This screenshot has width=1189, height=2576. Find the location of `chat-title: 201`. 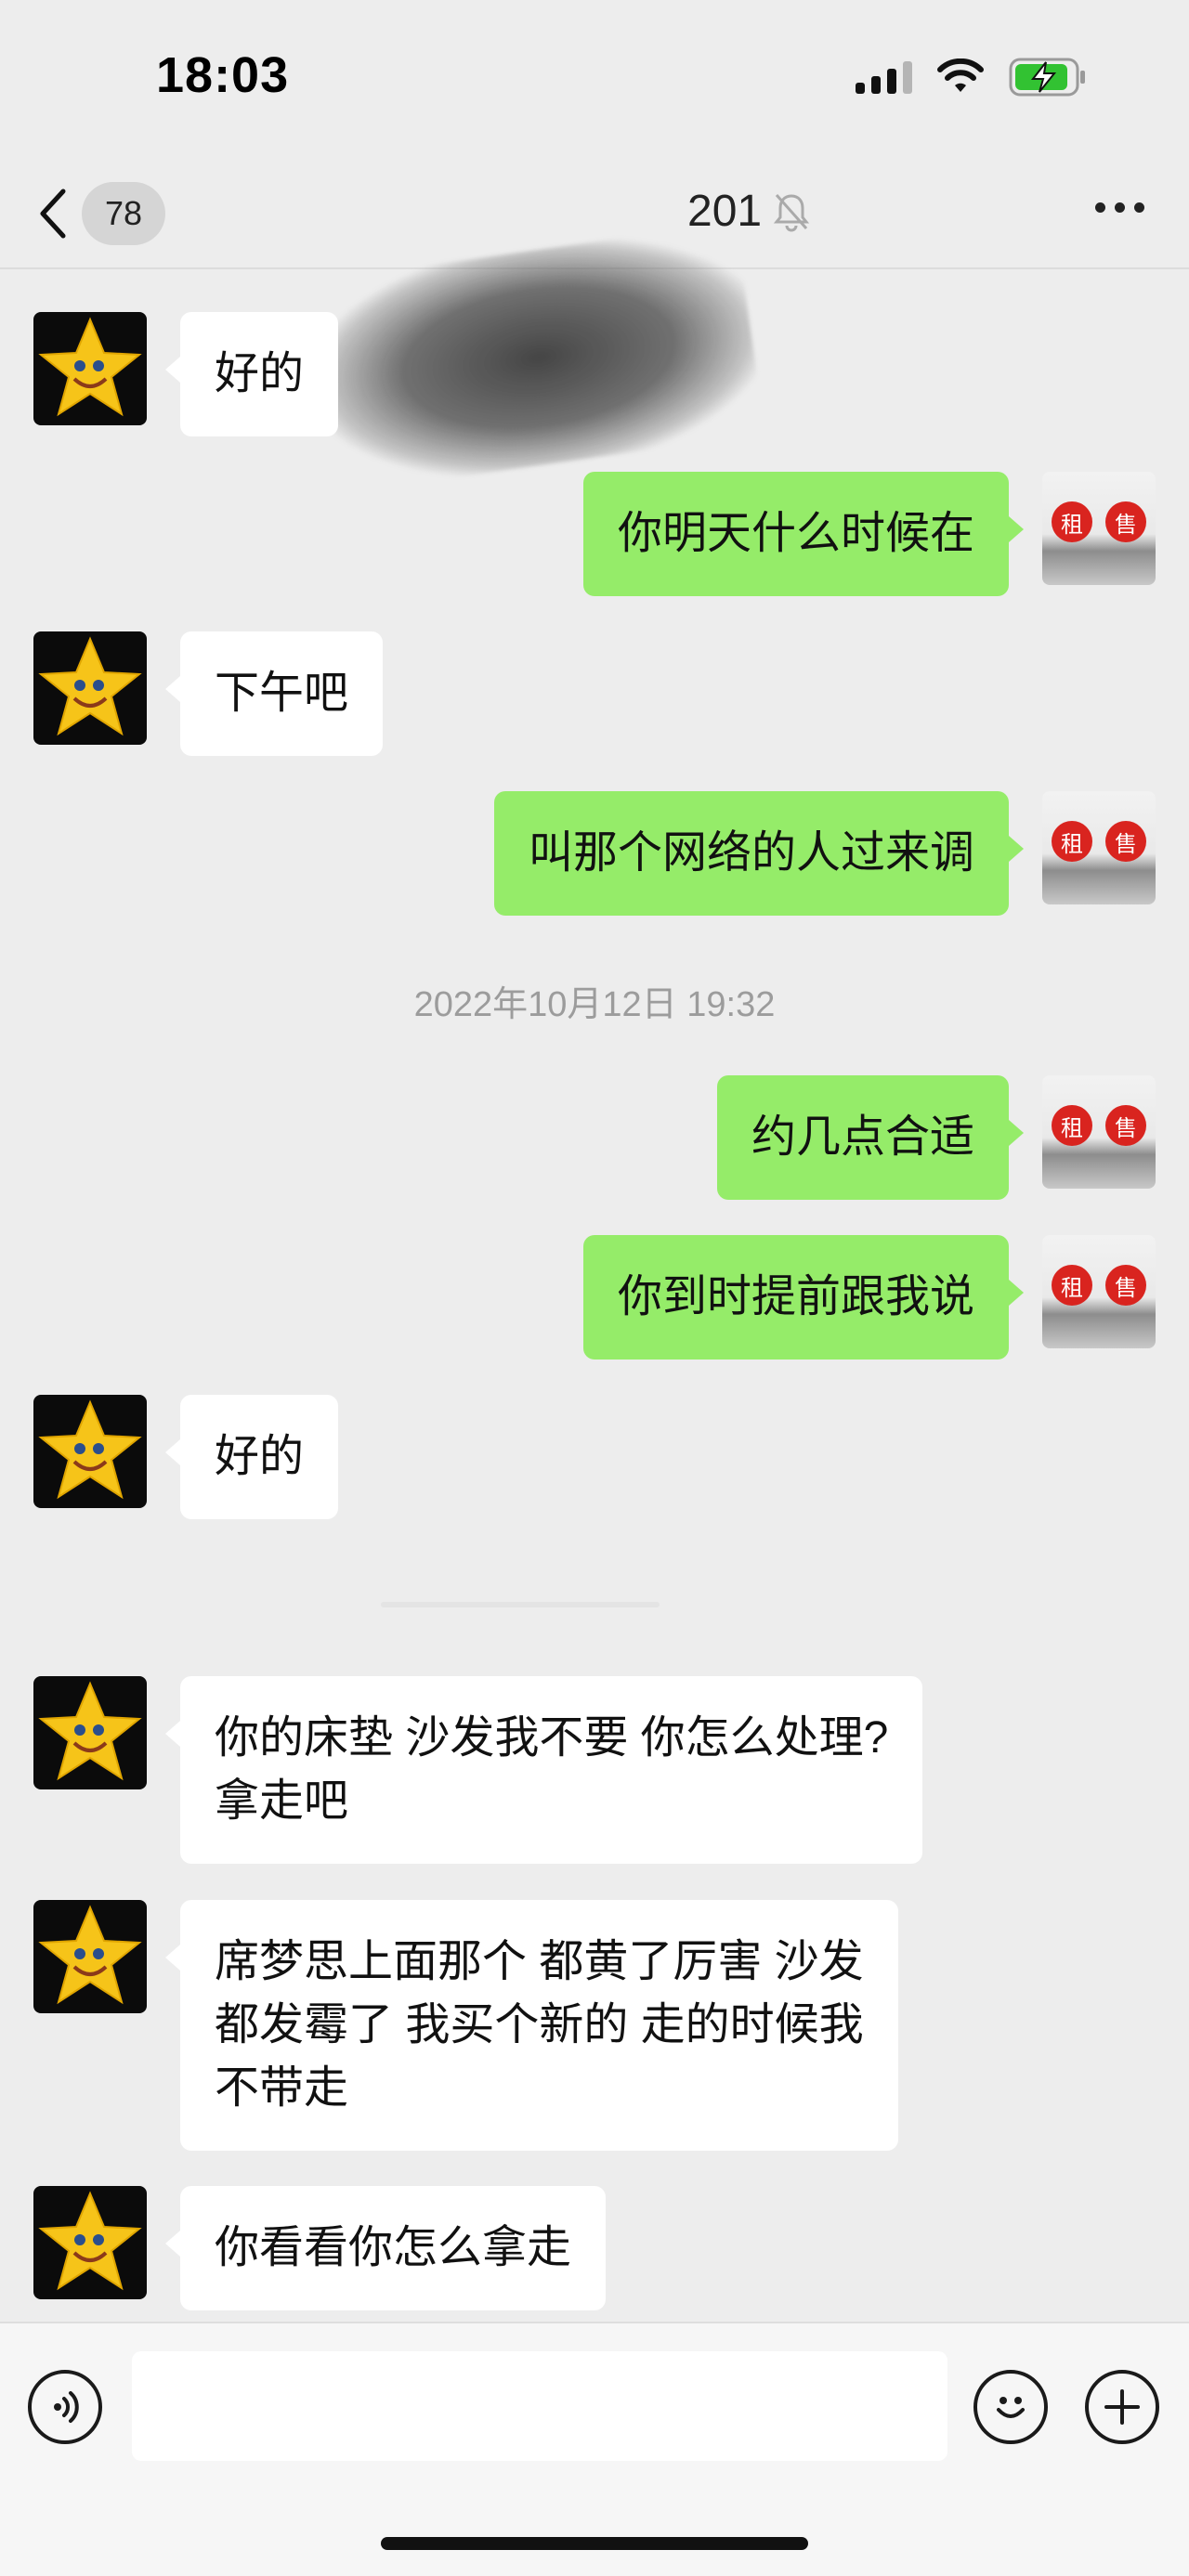

chat-title: 201 is located at coordinates (748, 211).